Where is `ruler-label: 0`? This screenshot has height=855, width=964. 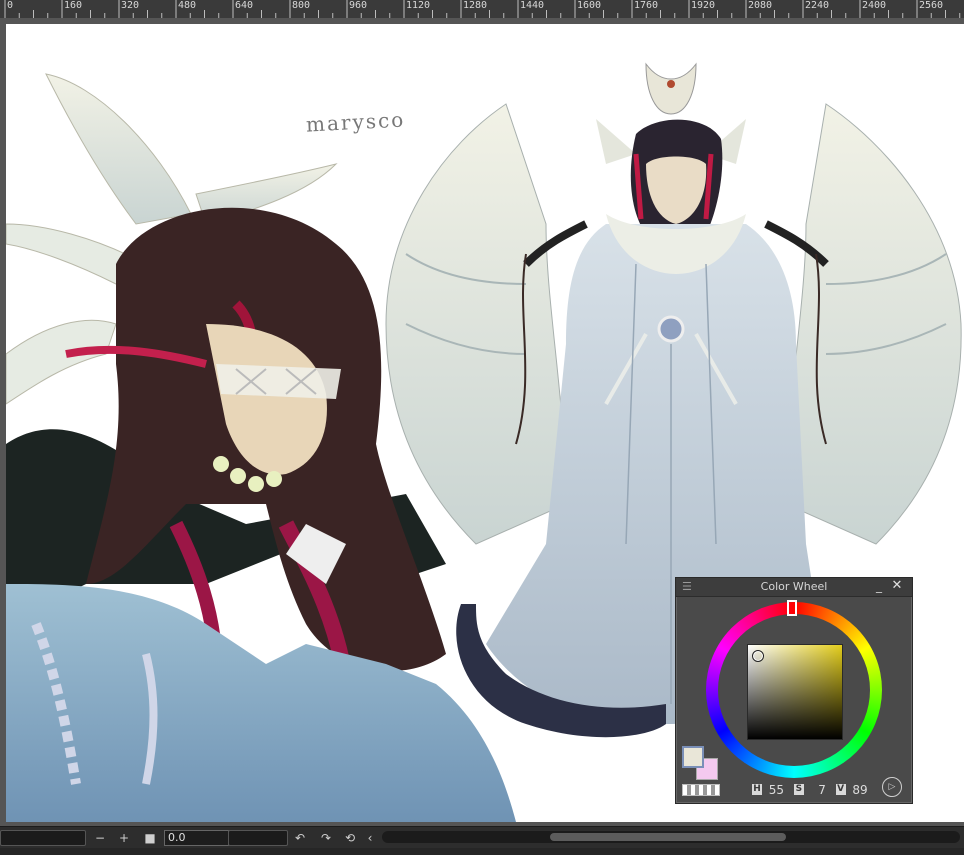
ruler-label: 0 is located at coordinates (10, 5).